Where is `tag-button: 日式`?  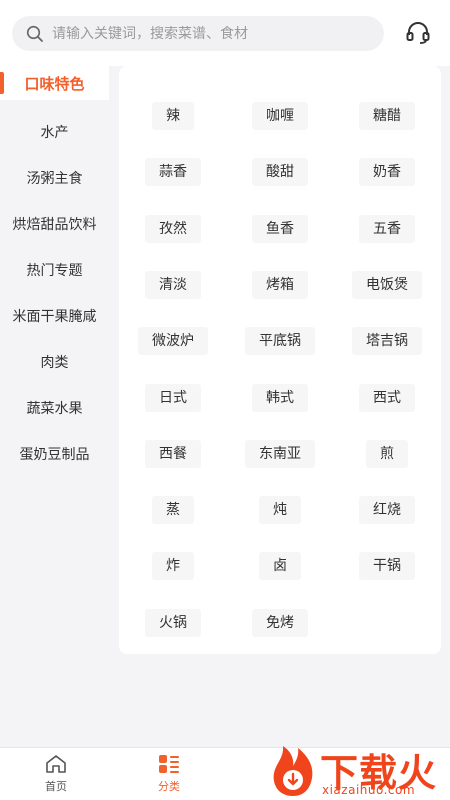 tag-button: 日式 is located at coordinates (173, 397).